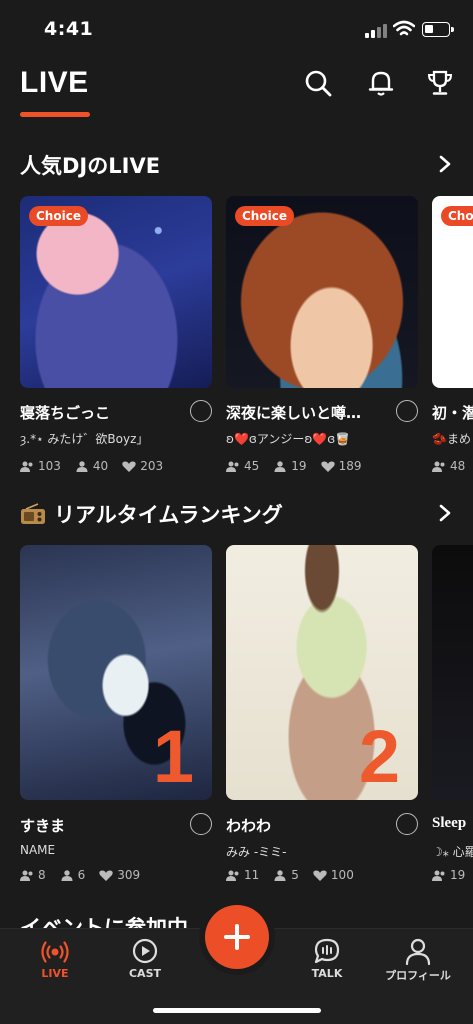 This screenshot has width=473, height=1024. What do you see at coordinates (55, 114) in the screenshot?
I see `title-underline` at bounding box center [55, 114].